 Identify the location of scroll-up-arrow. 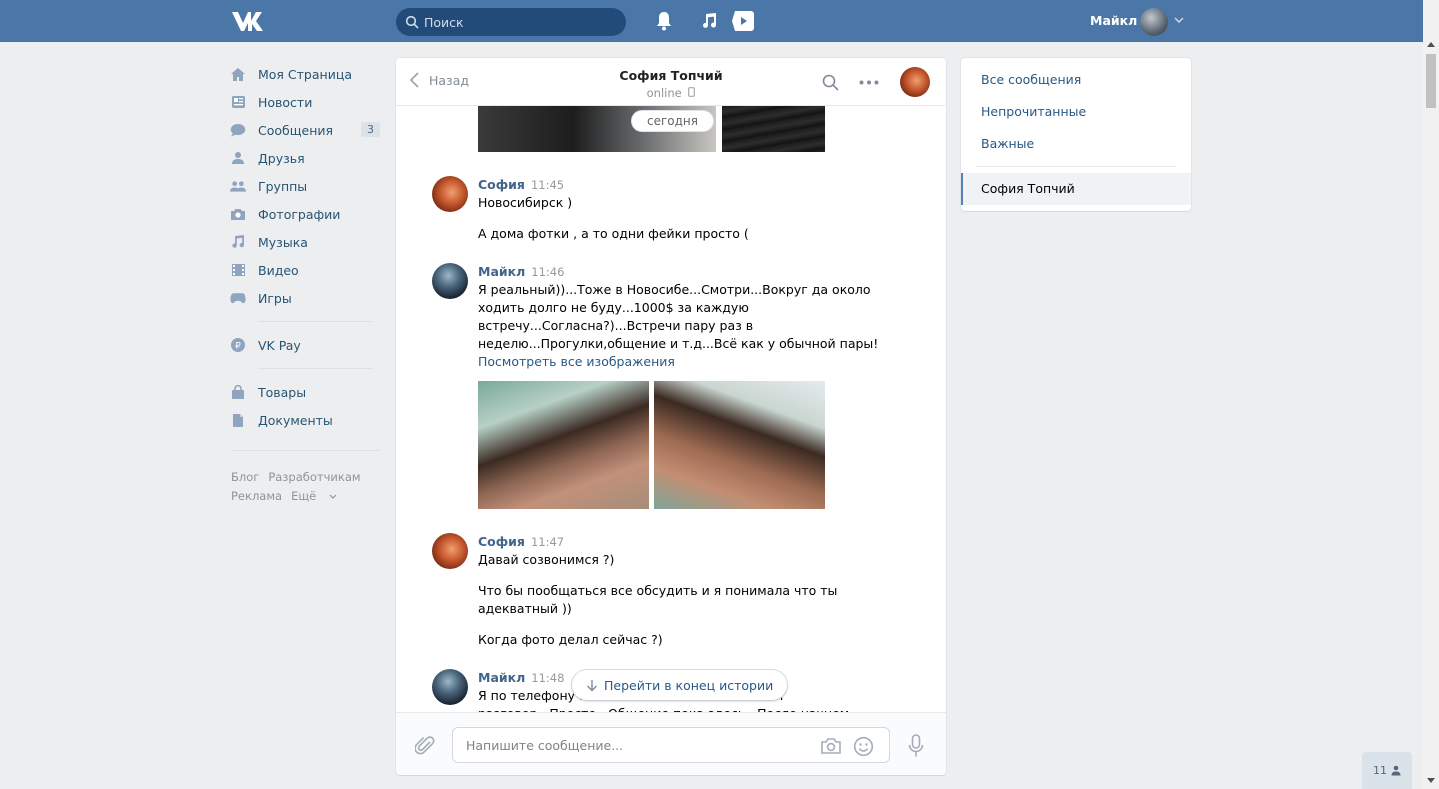
(1431, 44).